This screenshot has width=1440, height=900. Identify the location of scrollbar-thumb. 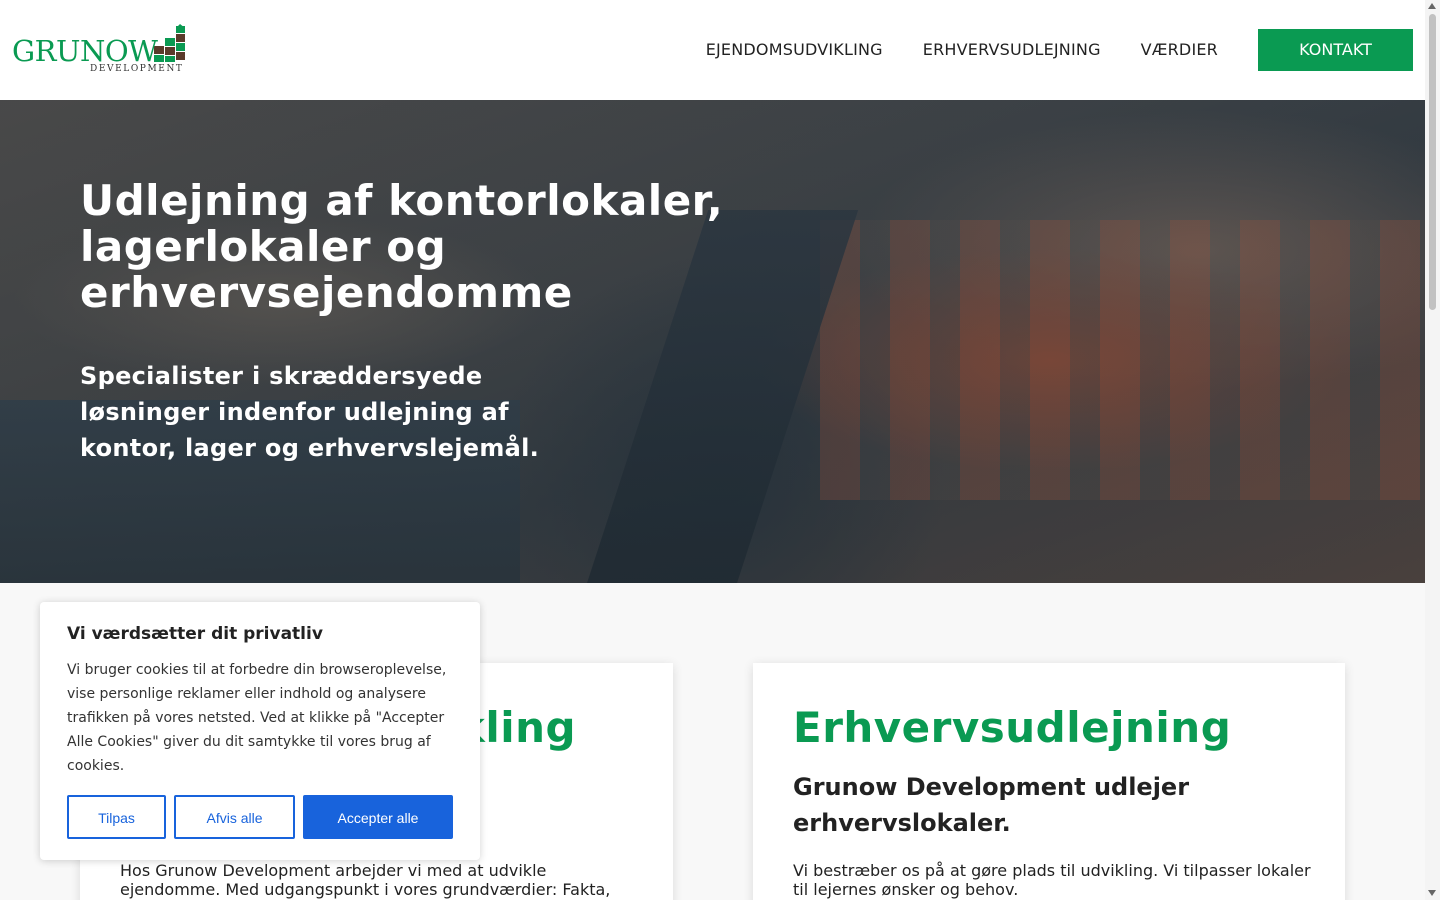
(1432, 162).